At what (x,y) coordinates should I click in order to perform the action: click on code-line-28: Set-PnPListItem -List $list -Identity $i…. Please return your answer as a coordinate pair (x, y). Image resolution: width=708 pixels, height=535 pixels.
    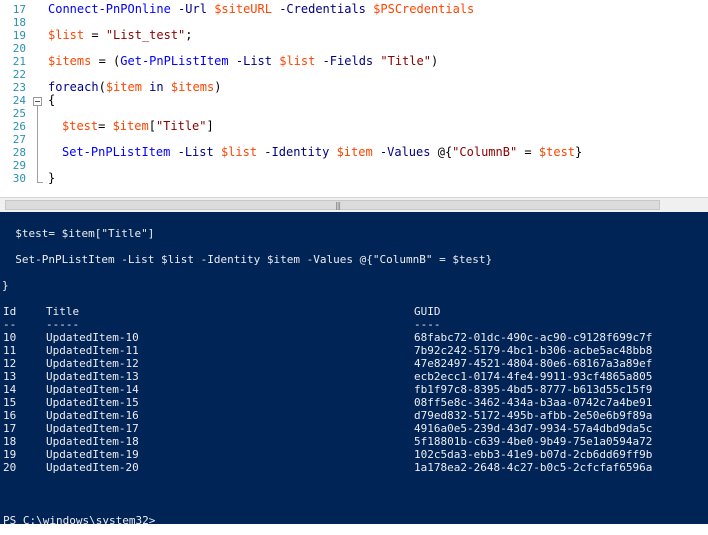
    Looking at the image, I should click on (322, 152).